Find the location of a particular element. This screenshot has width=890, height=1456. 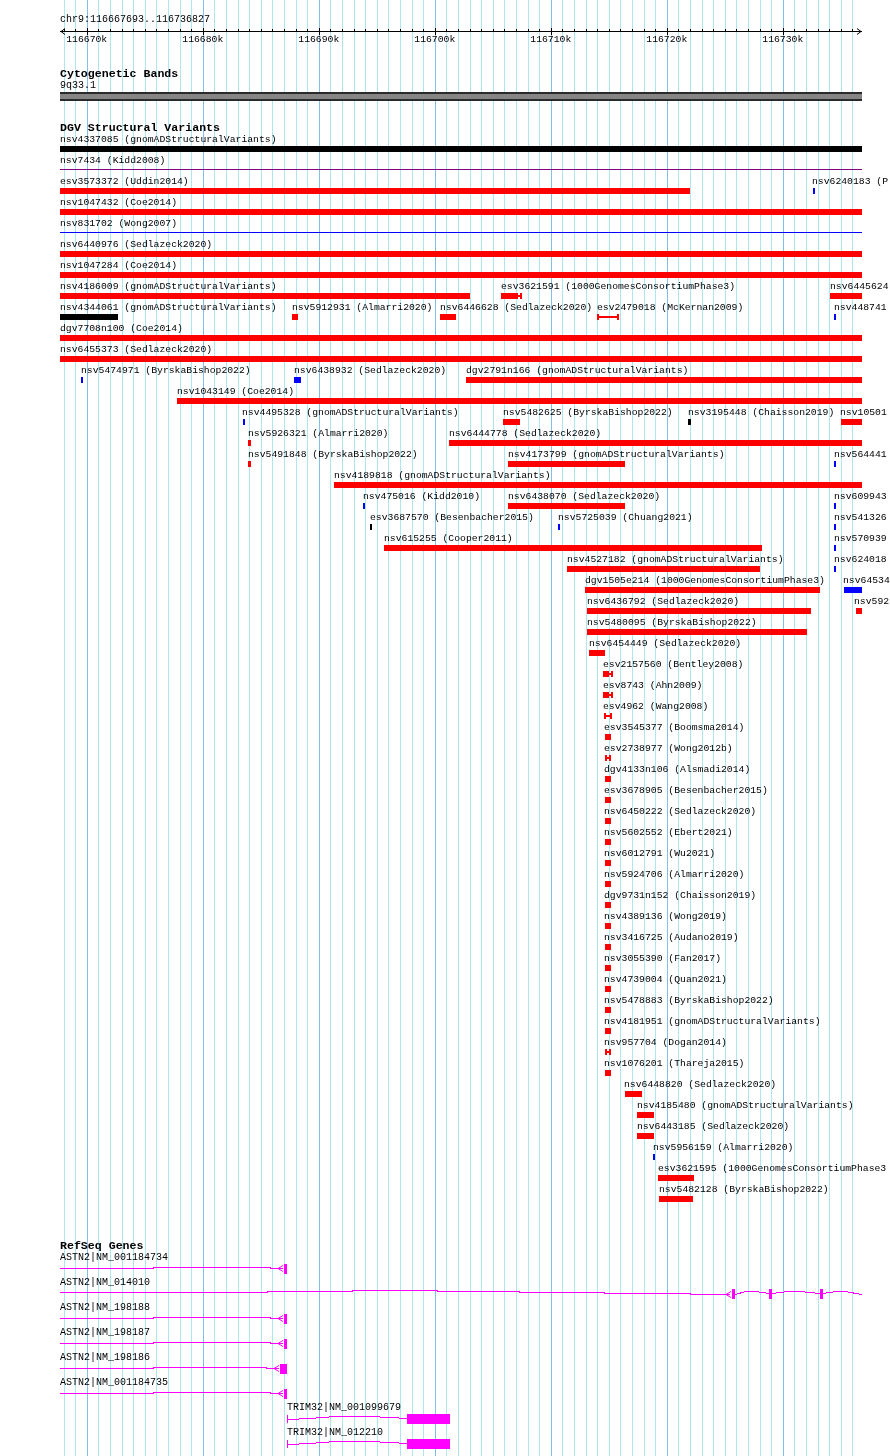

track-title: Cytogenetic Bands is located at coordinates (119, 74).